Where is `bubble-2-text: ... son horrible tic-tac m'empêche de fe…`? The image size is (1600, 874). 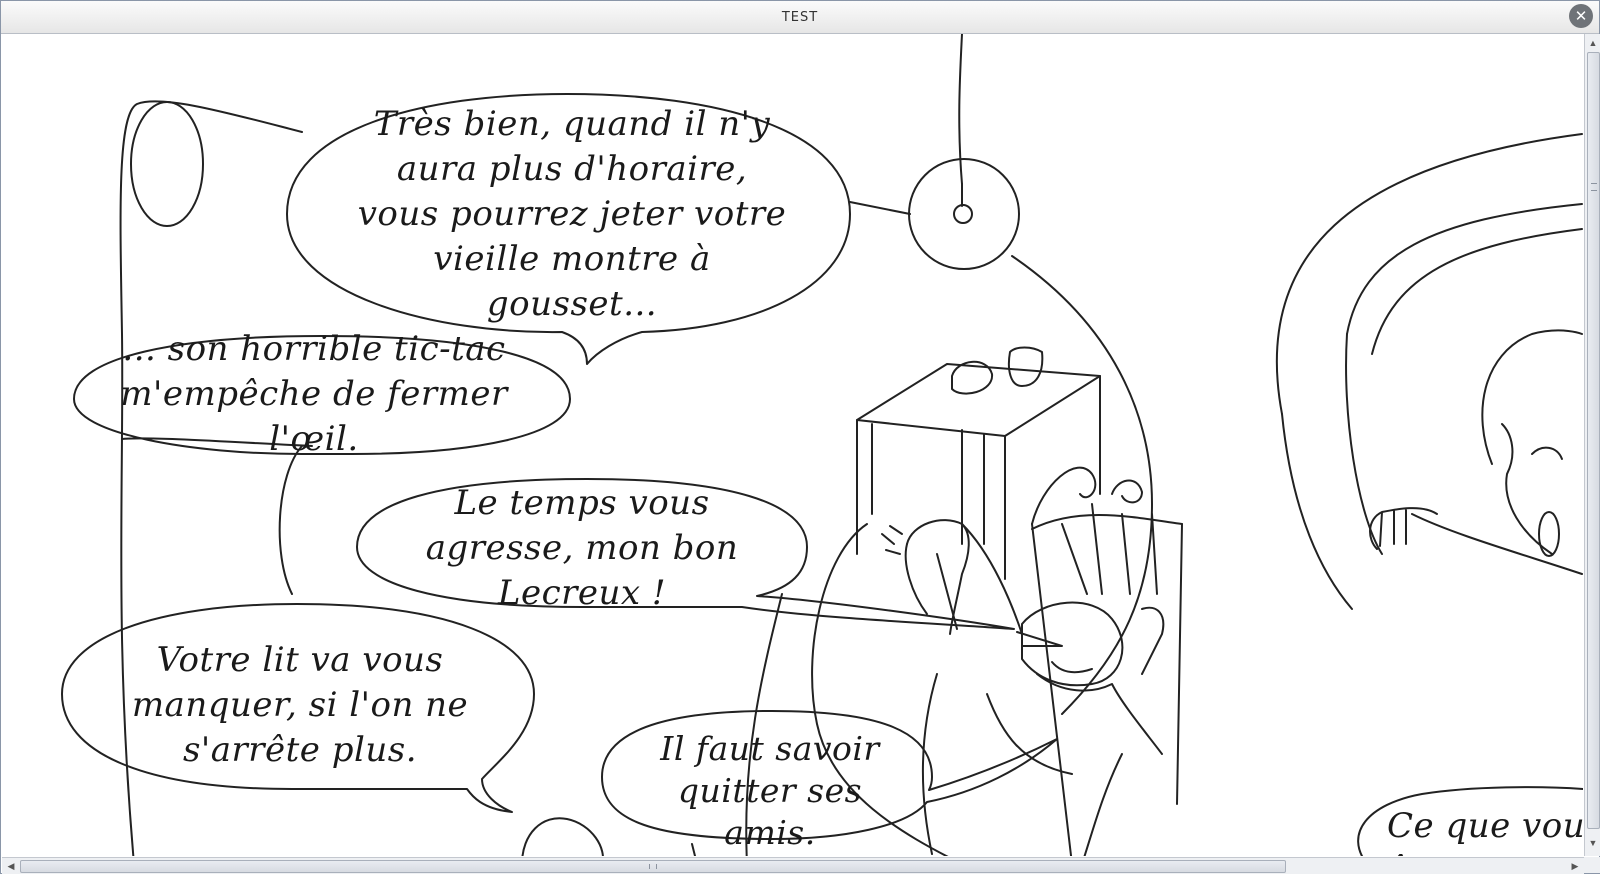
bubble-2-text: ... son horrible tic-tac m'empêche de fe… is located at coordinates (314, 394).